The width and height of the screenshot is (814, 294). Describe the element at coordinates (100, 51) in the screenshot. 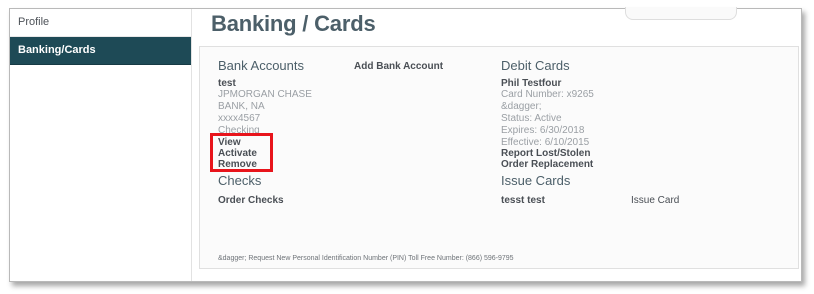

I see `sidebar-item-banking-cards: Banking/Cards` at that location.